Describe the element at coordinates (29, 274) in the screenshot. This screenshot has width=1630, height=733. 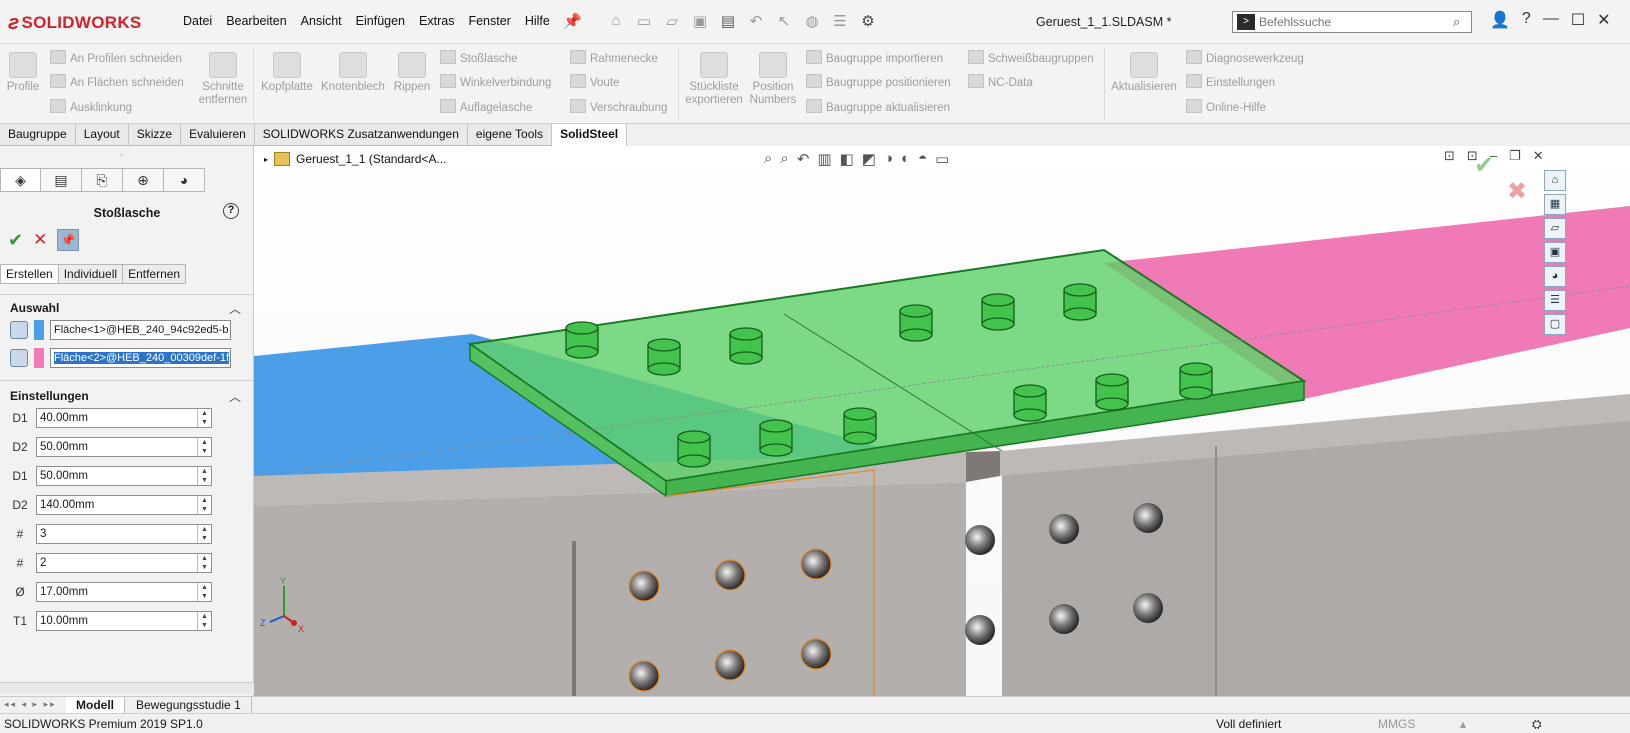
I see `subtab-erstellen: Erstellen` at that location.